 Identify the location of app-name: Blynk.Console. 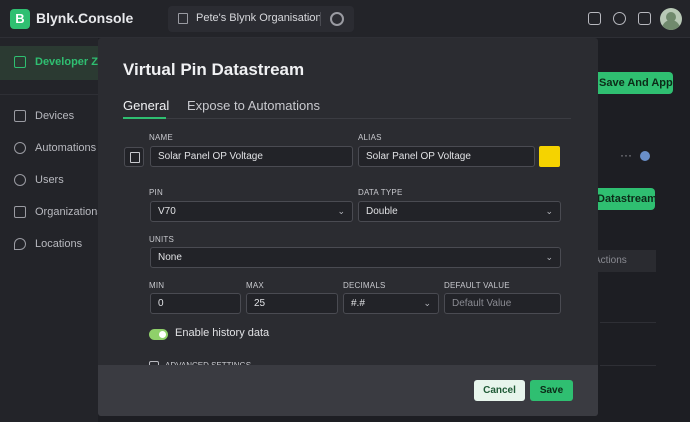
(85, 18).